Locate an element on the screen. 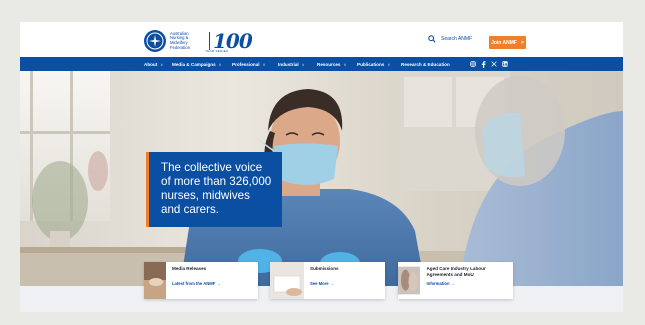  instagram-icon is located at coordinates (473, 64).